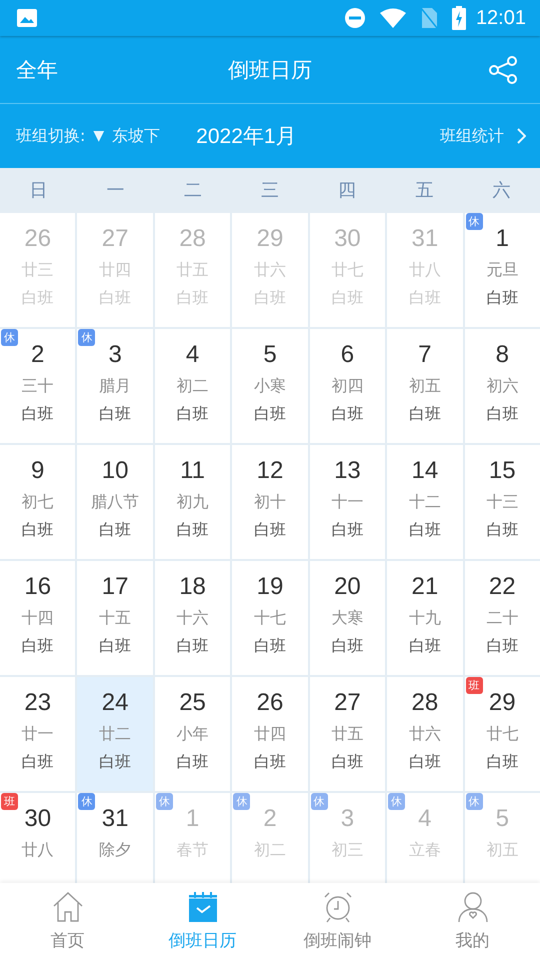 This screenshot has width=540, height=960. I want to click on lunar-date: 二十, so click(502, 618).